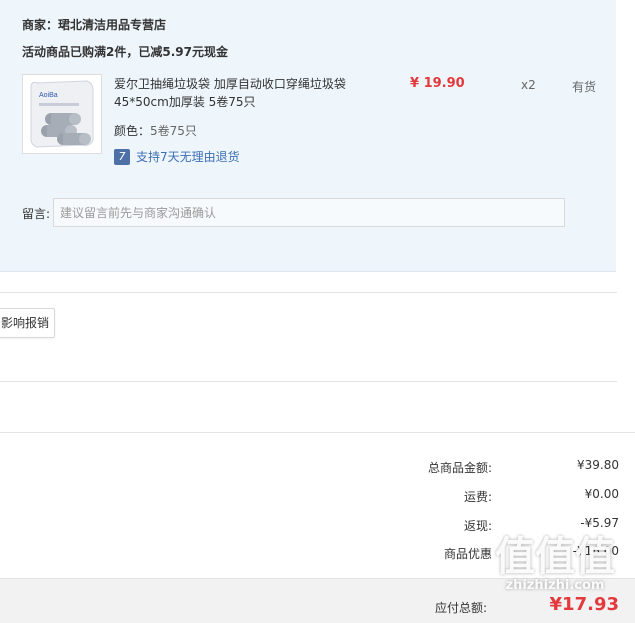 This screenshot has height=623, width=635. I want to click on trash-bag-image: AoiBa, so click(62, 114).